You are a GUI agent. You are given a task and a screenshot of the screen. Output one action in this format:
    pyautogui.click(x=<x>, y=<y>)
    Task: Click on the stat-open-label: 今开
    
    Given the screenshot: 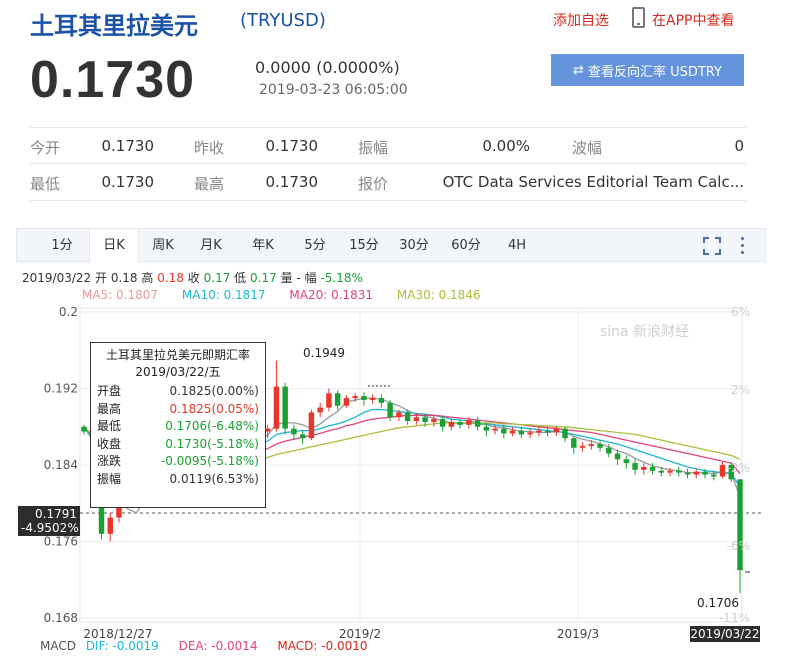 What is the action you would take?
    pyautogui.click(x=45, y=148)
    